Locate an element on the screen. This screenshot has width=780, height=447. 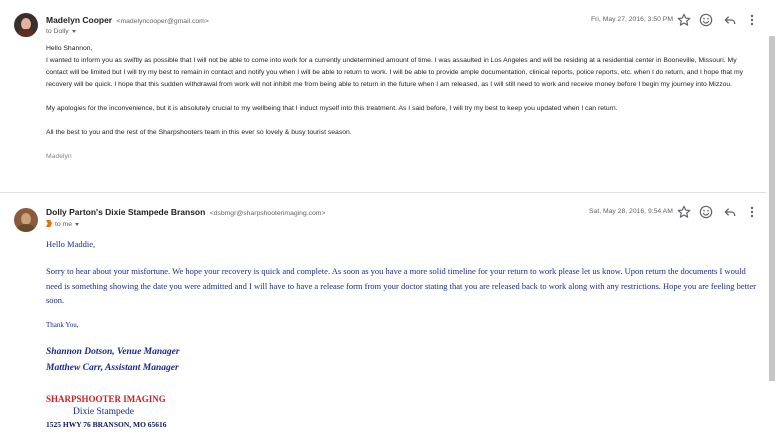
signature-address: 1525 HWY 76 BRANSON, MO 65616 is located at coordinates (106, 424).